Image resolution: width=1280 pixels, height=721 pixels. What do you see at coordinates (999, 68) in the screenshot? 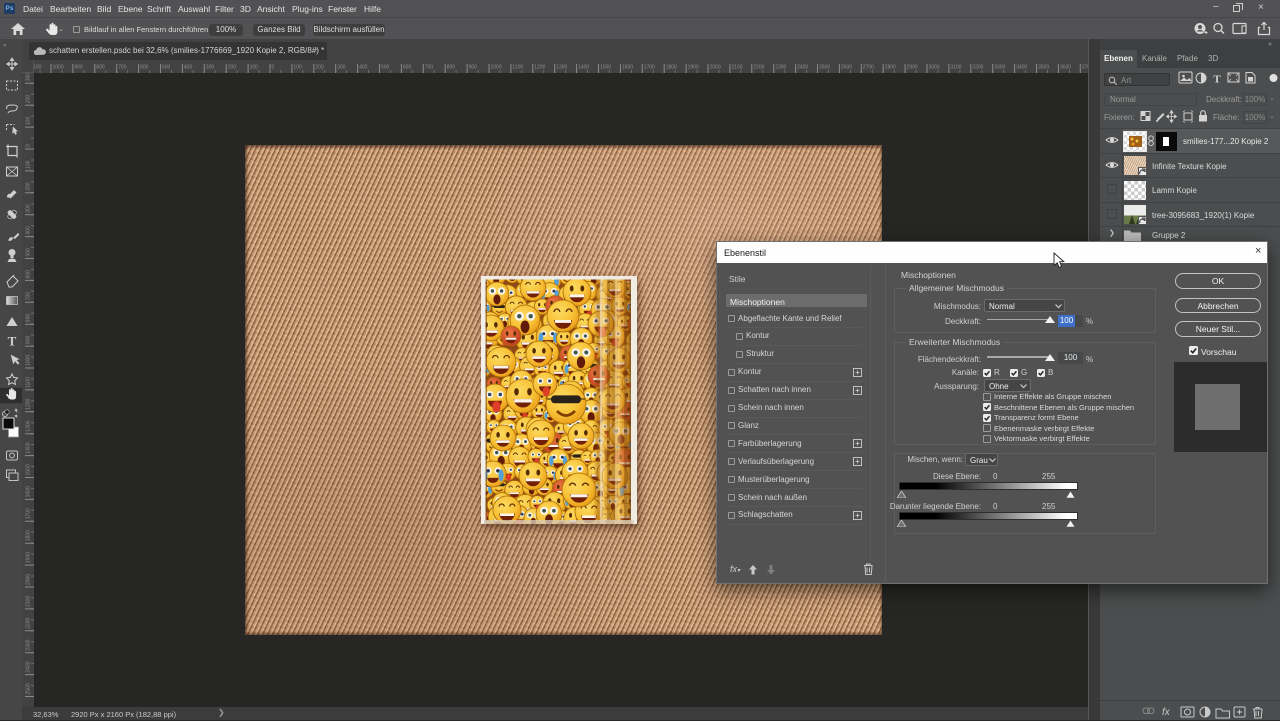
I see `svg-text: 3300` at bounding box center [999, 68].